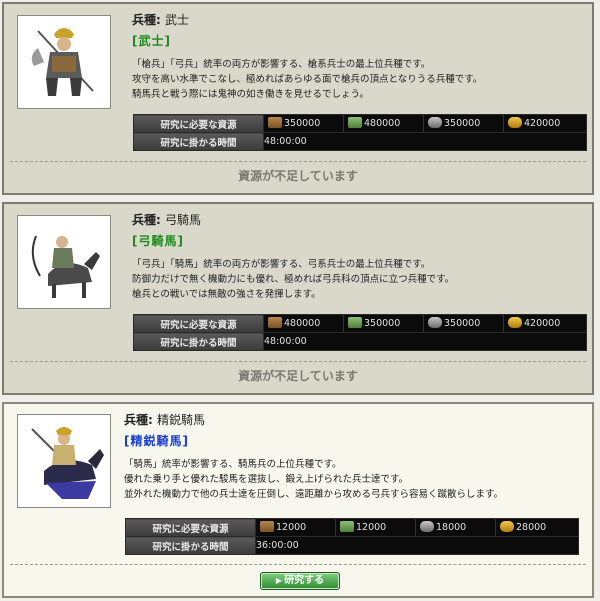 The image size is (600, 601). Describe the element at coordinates (183, 220) in the screenshot. I see `unit-type-name: 弓騎馬` at that location.